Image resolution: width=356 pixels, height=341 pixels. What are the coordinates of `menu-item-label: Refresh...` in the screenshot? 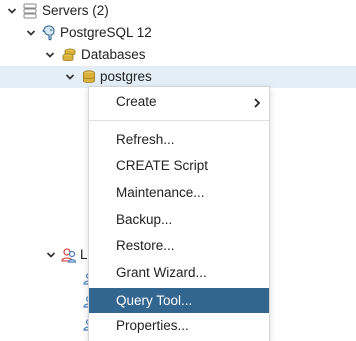 It's located at (145, 139).